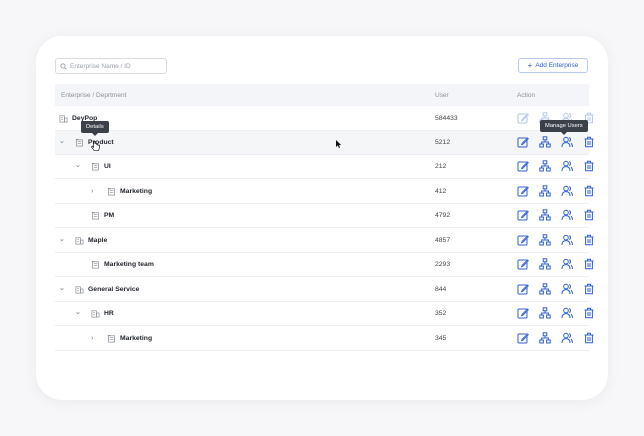 This screenshot has width=644, height=436. What do you see at coordinates (324, 192) in the screenshot?
I see `table-row: › Marketing 412` at bounding box center [324, 192].